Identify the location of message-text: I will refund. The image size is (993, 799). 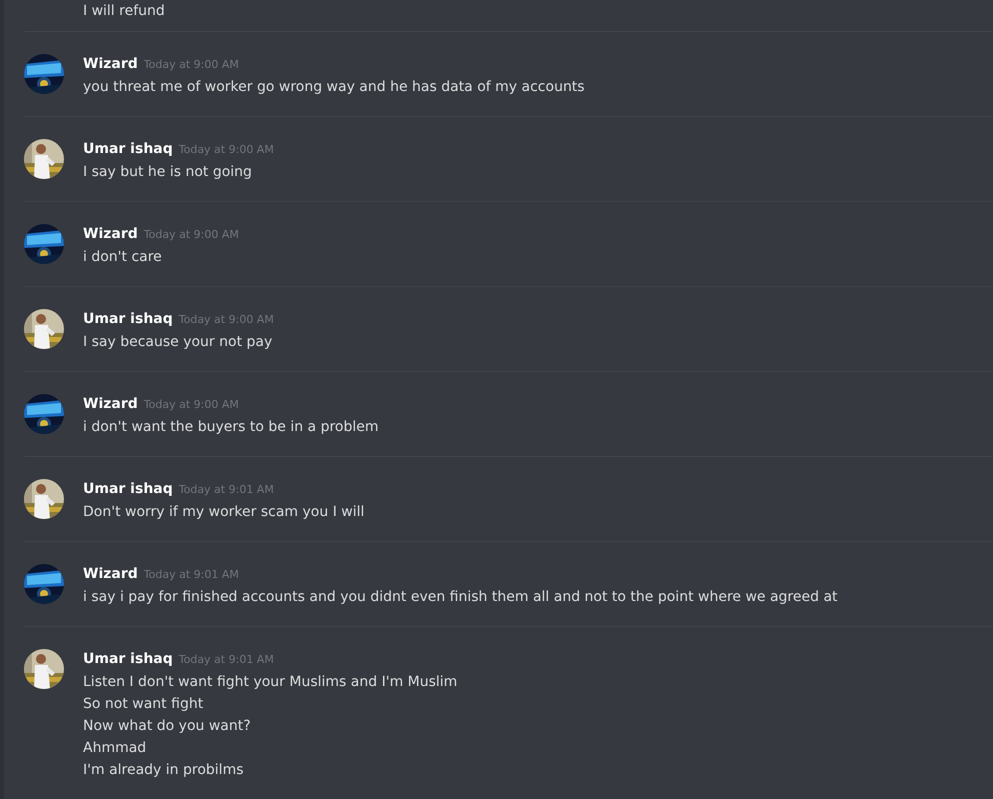
(124, 11).